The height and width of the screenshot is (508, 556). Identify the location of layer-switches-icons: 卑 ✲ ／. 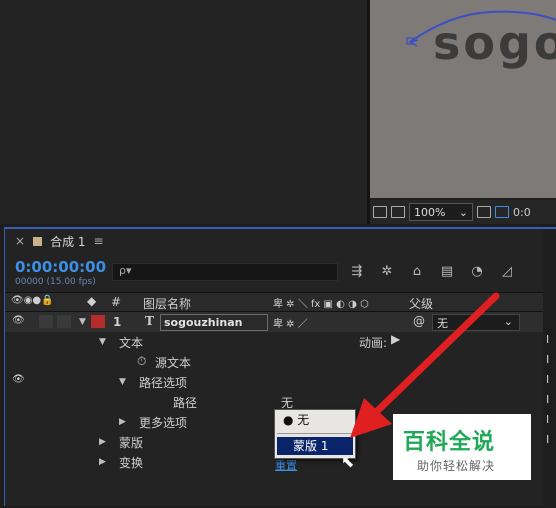
(290, 322).